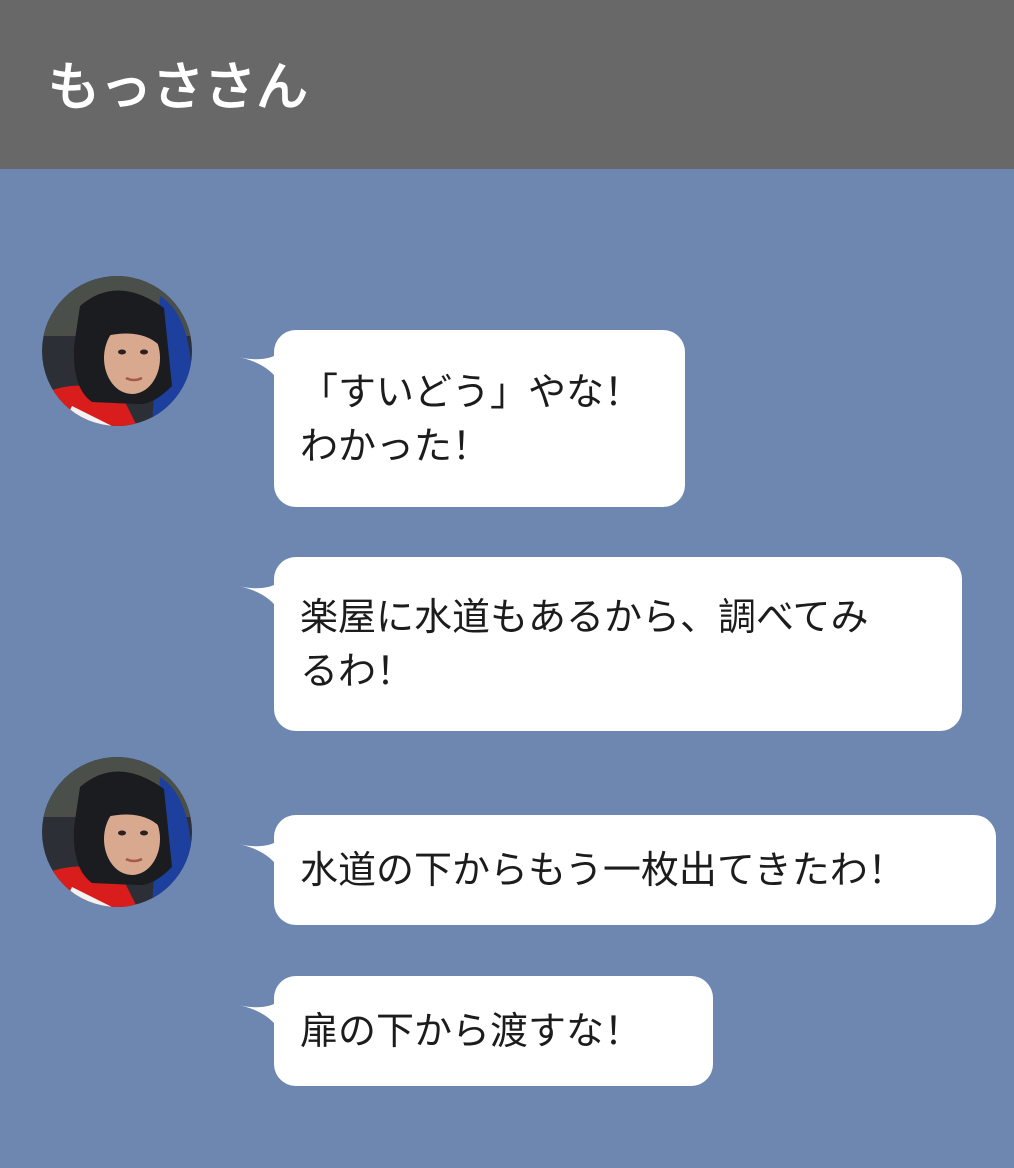 This screenshot has height=1168, width=1014. Describe the element at coordinates (507, 84) in the screenshot. I see `chat-header: もっささん` at that location.